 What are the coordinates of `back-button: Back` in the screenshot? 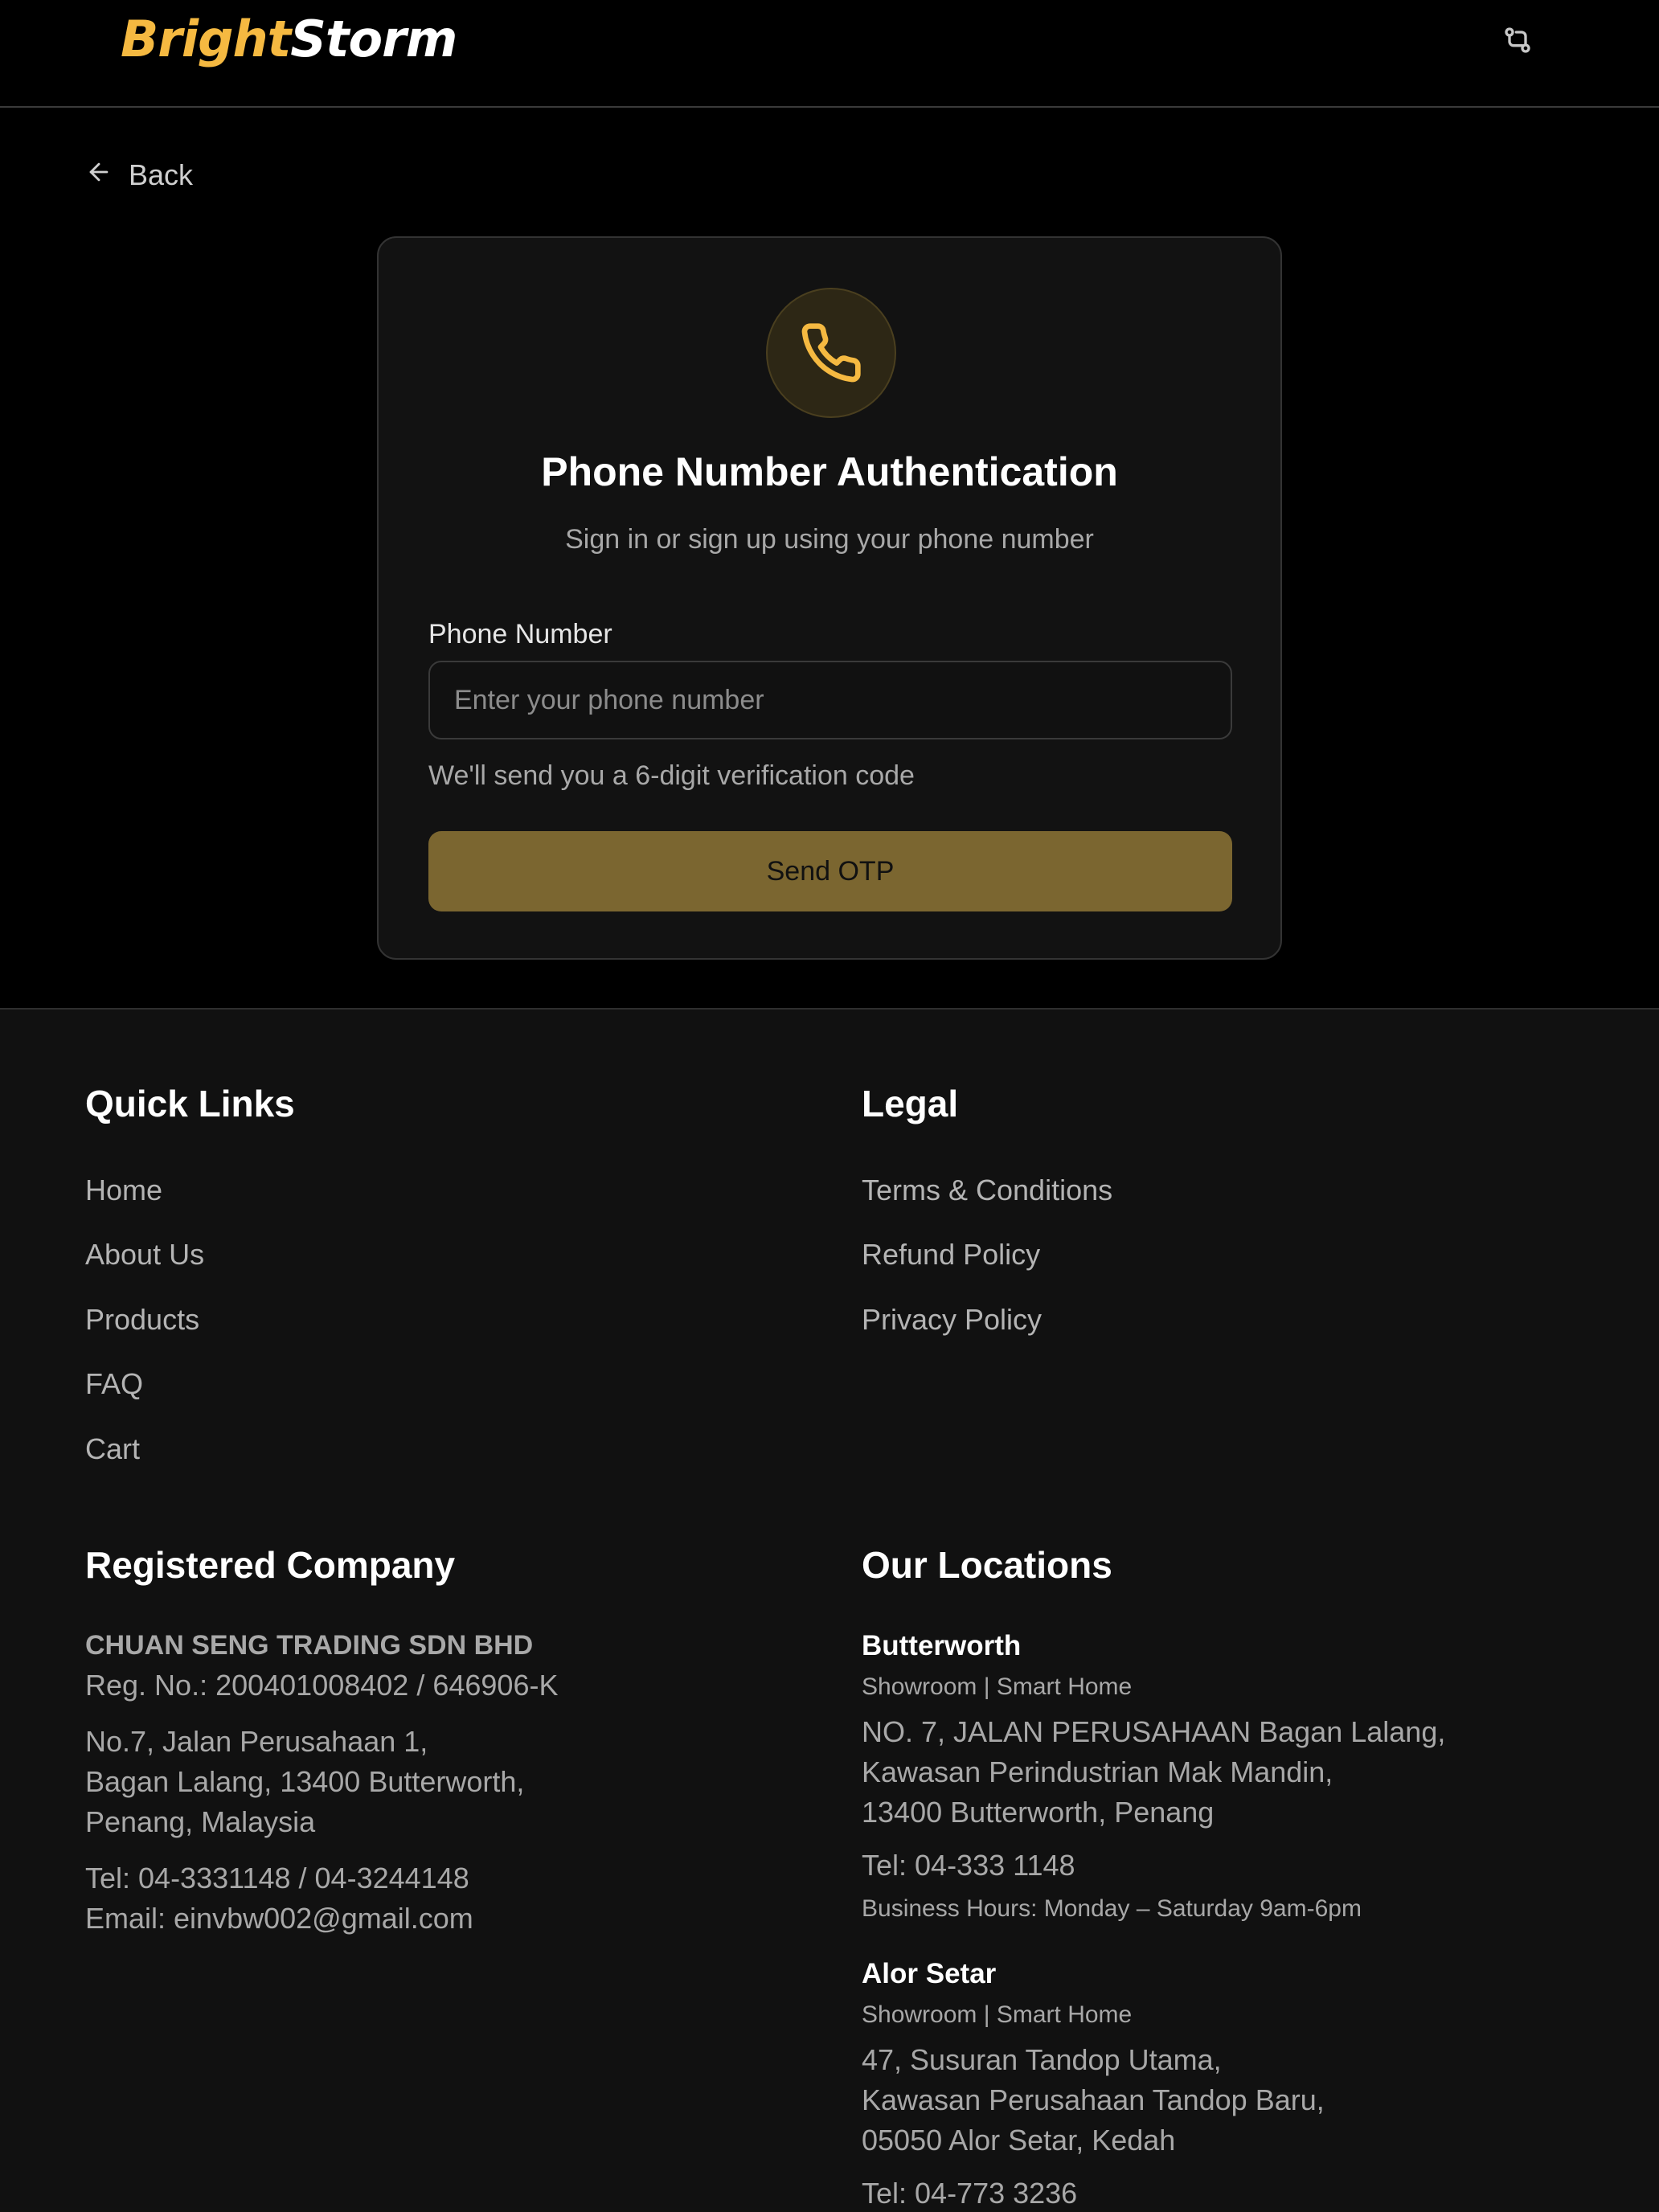 It's located at (139, 175).